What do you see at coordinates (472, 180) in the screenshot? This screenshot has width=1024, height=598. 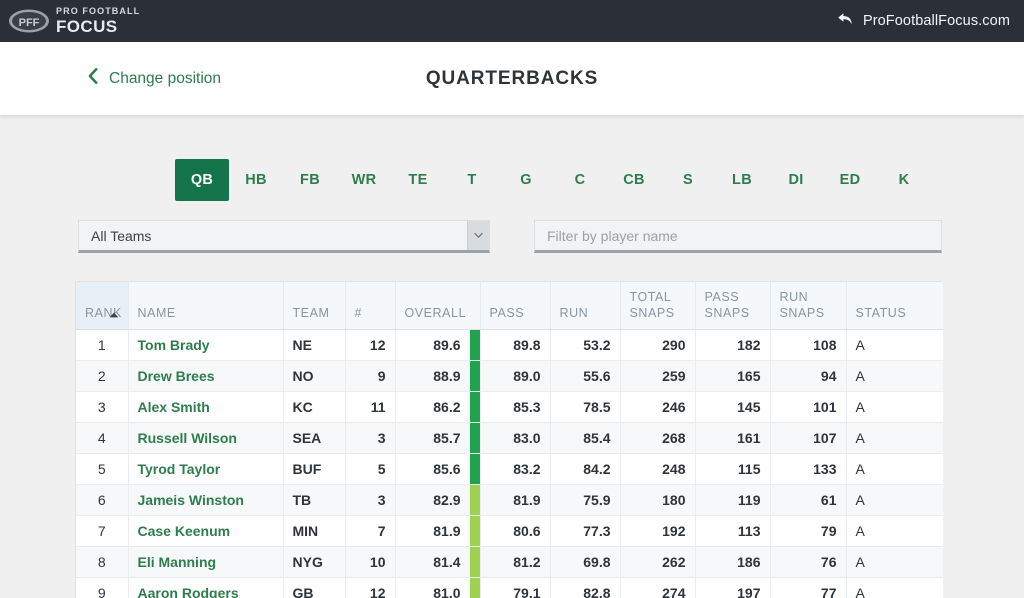 I see `tab-t: T` at bounding box center [472, 180].